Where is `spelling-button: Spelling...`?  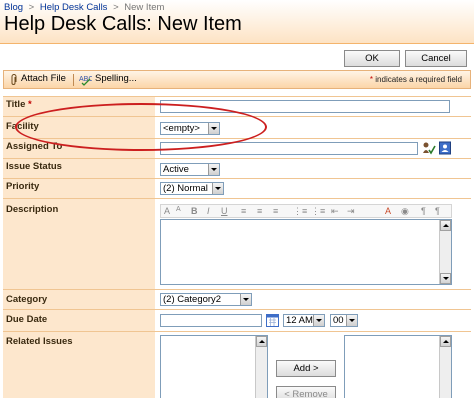 spelling-button: Spelling... is located at coordinates (116, 78).